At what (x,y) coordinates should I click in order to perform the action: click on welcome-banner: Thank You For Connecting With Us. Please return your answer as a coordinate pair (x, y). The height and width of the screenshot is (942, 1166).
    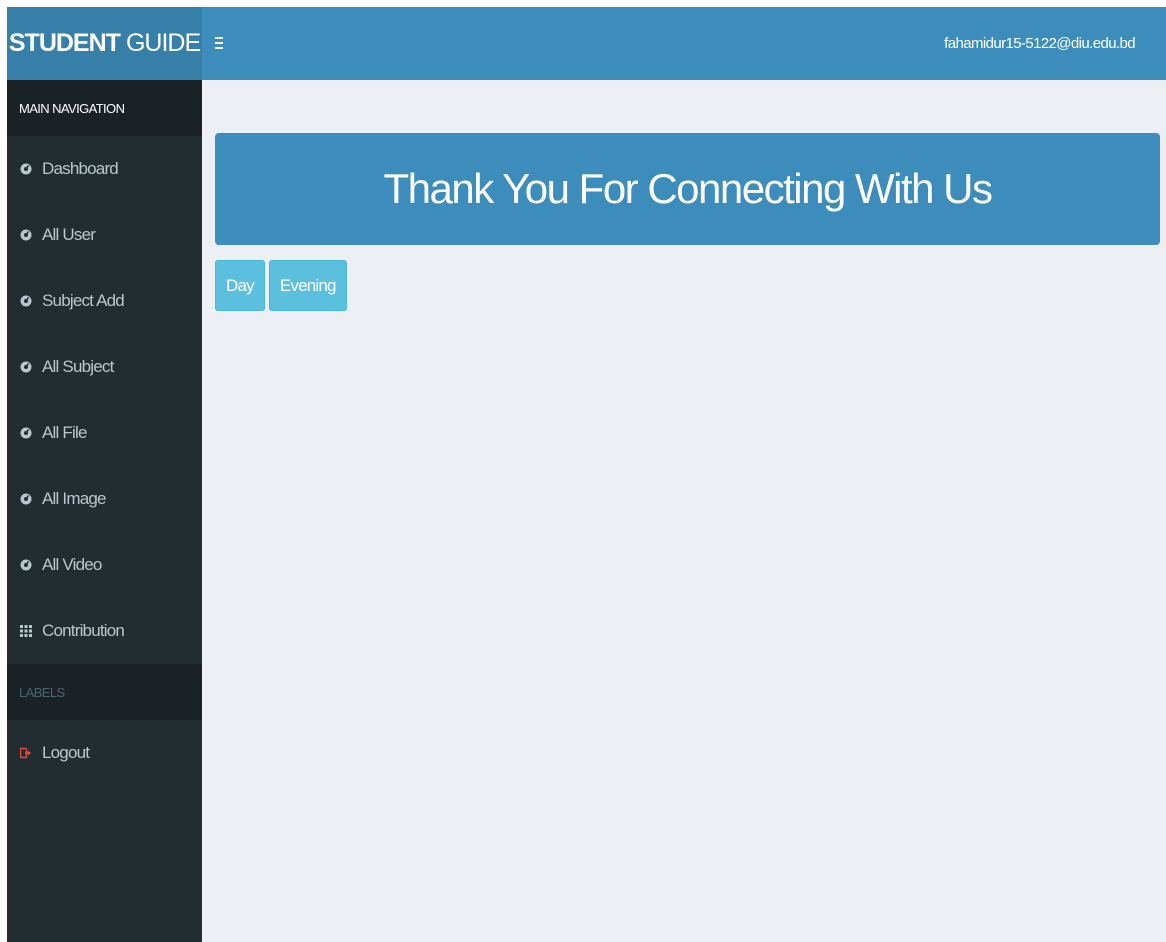
    Looking at the image, I should click on (687, 189).